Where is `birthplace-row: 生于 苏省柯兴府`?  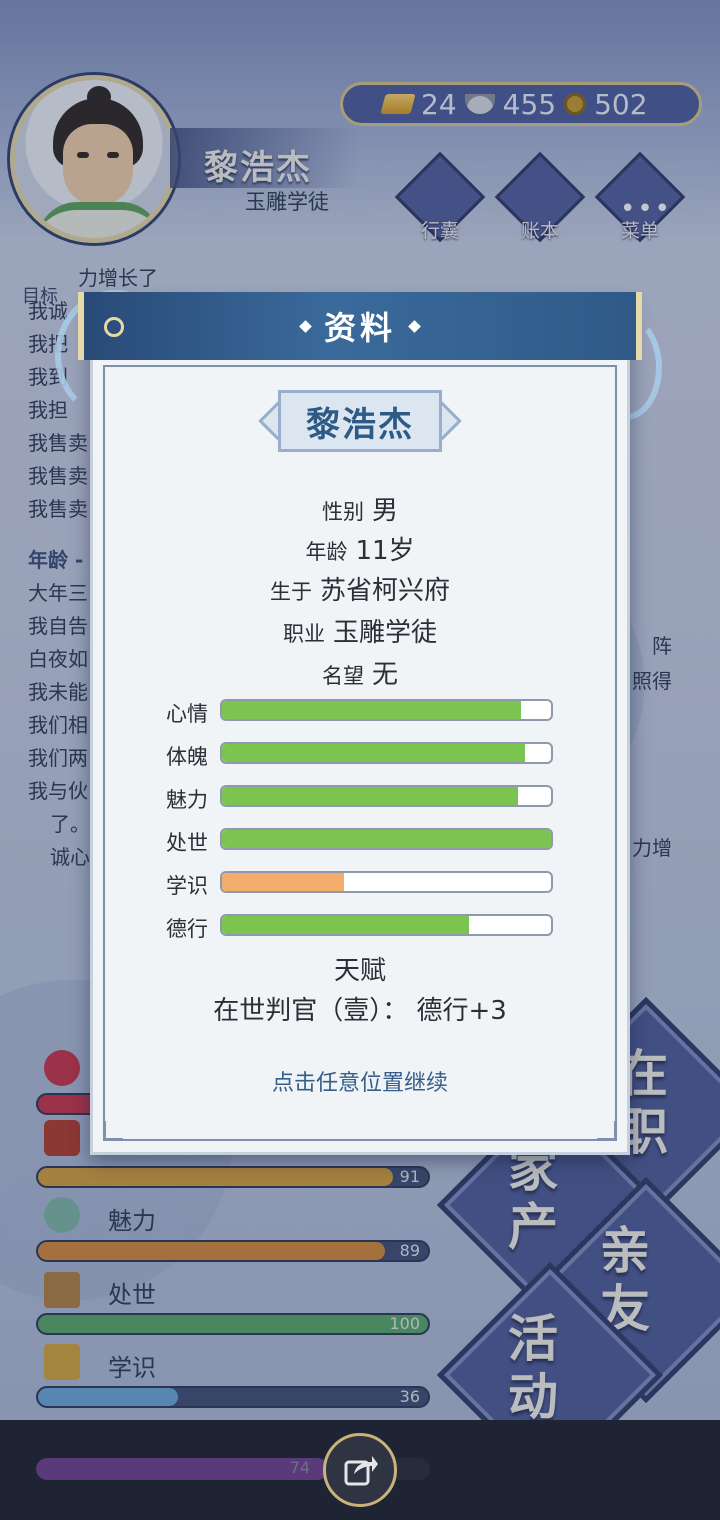
birthplace-row: 生于 苏省柯兴府 is located at coordinates (360, 588).